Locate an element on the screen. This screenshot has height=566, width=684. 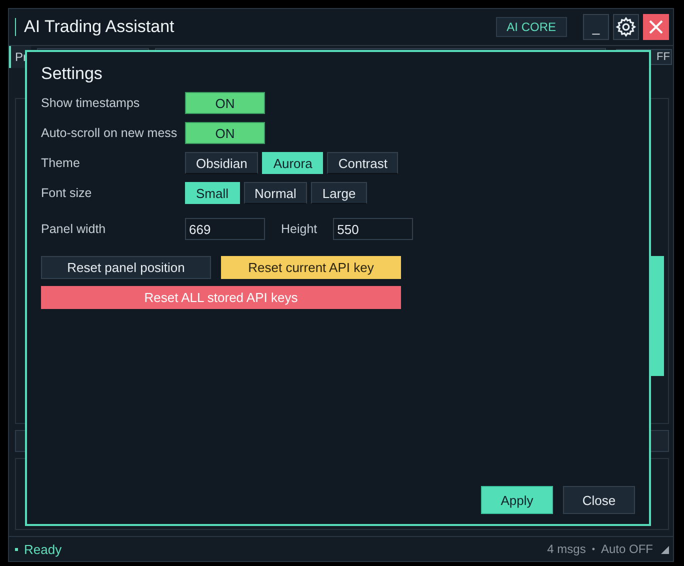
dialog-title: Settings is located at coordinates (72, 74).